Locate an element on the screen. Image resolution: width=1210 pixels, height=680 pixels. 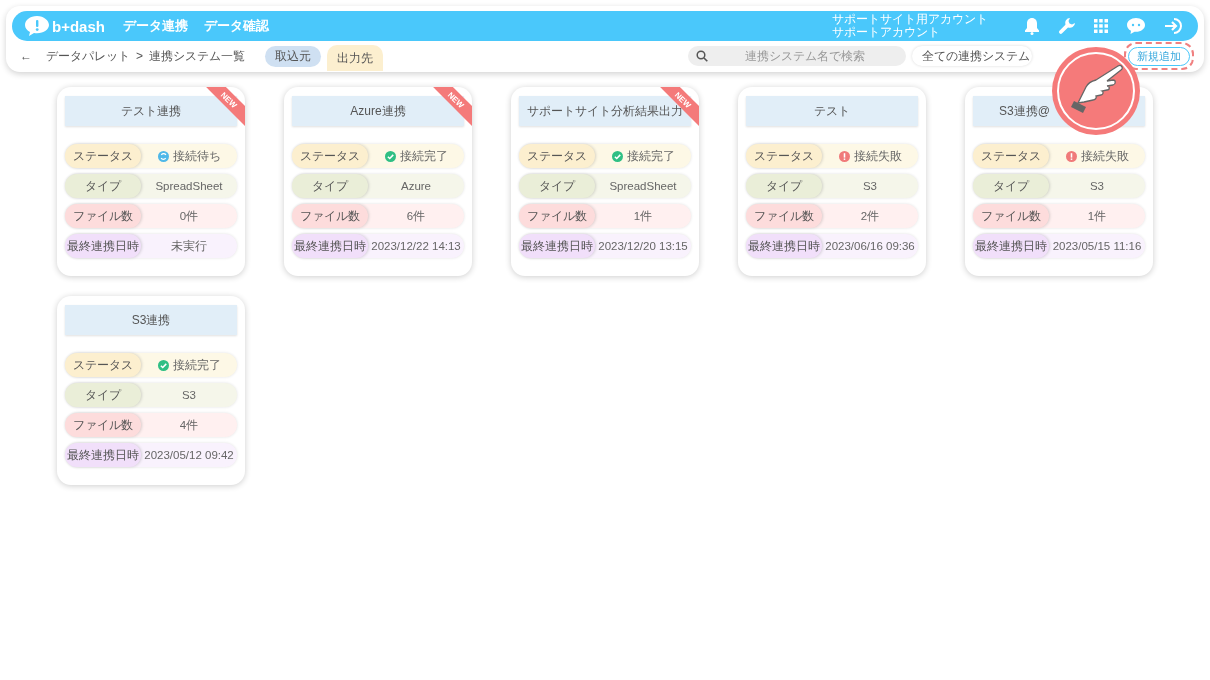
tab: 取込元 is located at coordinates (293, 56).